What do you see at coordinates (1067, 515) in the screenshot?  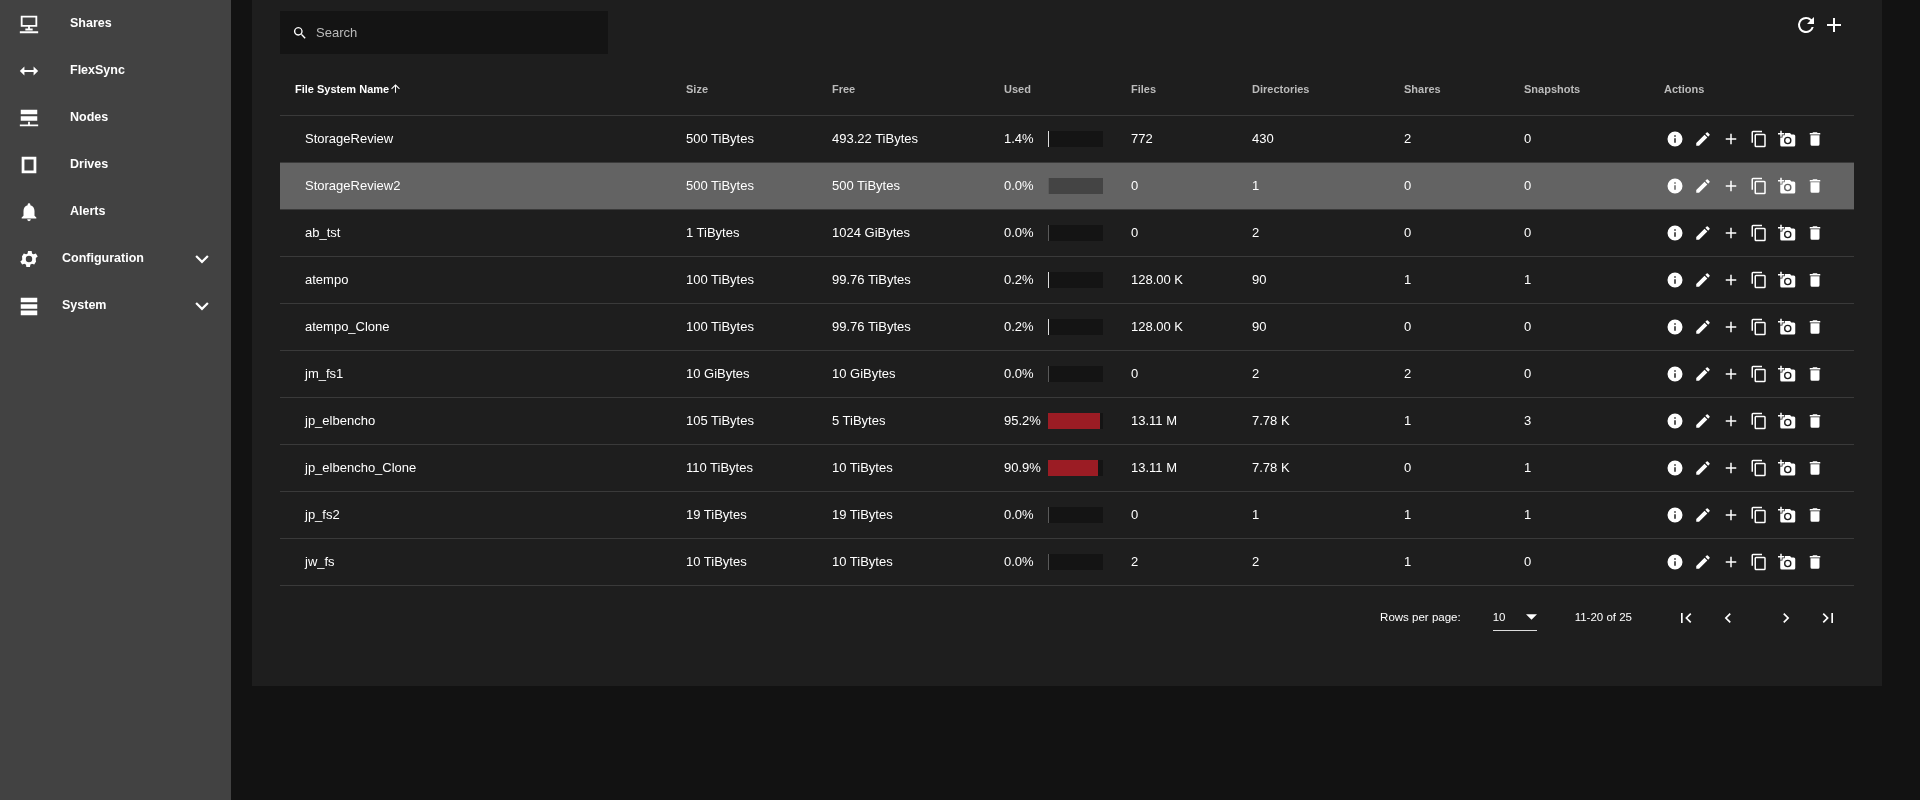 I see `table-row: jp_fs2 19 TiBytes 19 TiBytes 0.0% 0 1 1 1` at bounding box center [1067, 515].